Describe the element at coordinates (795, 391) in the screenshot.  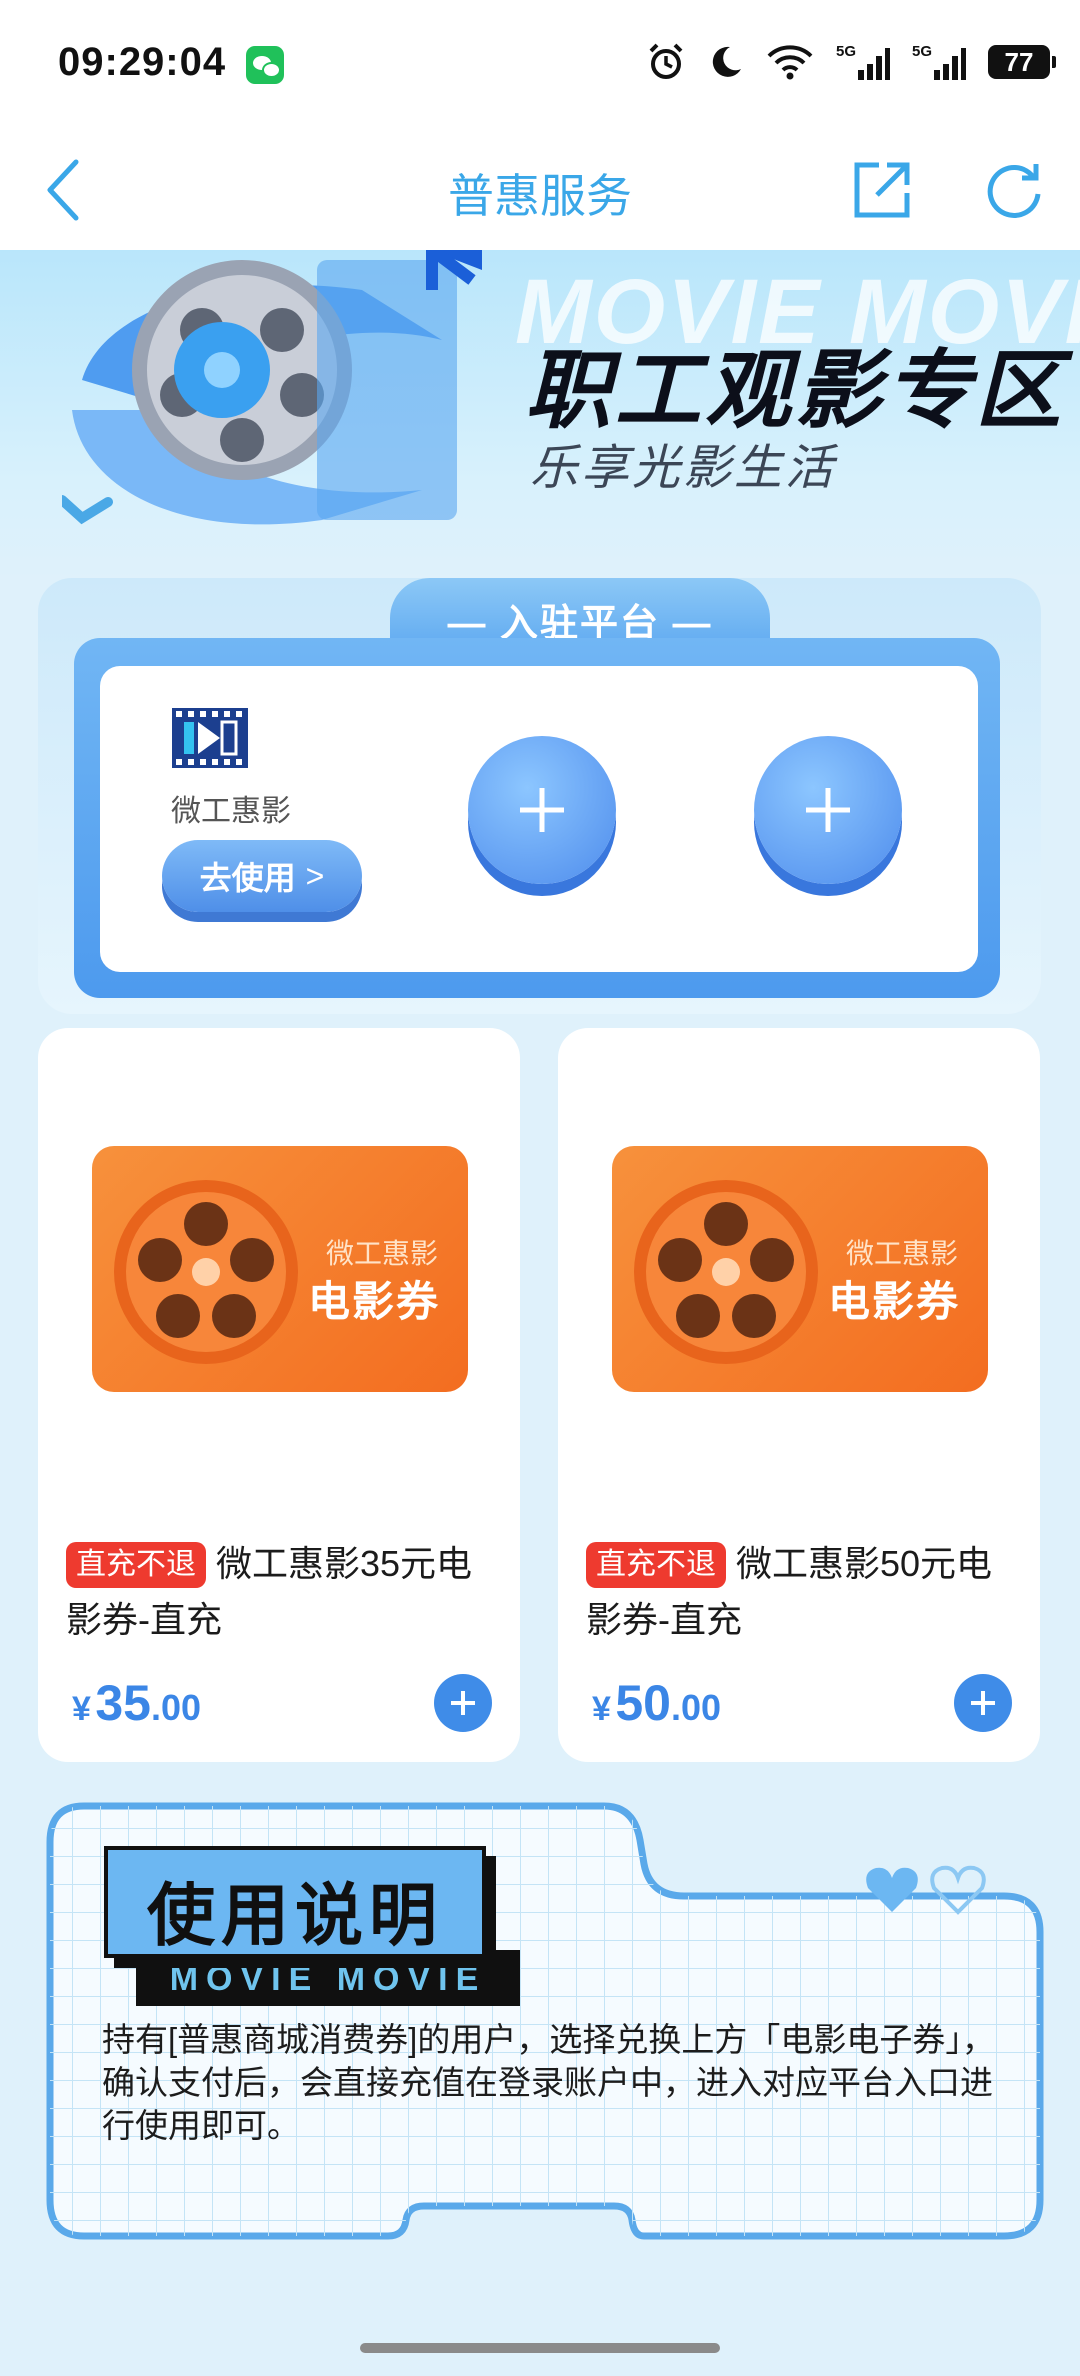
I see `banner-title: 职工观影专区` at that location.